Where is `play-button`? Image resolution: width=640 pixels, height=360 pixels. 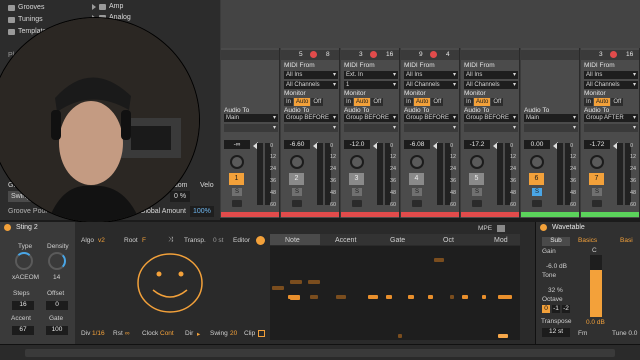
play-button is located at coordinates (260, 240).